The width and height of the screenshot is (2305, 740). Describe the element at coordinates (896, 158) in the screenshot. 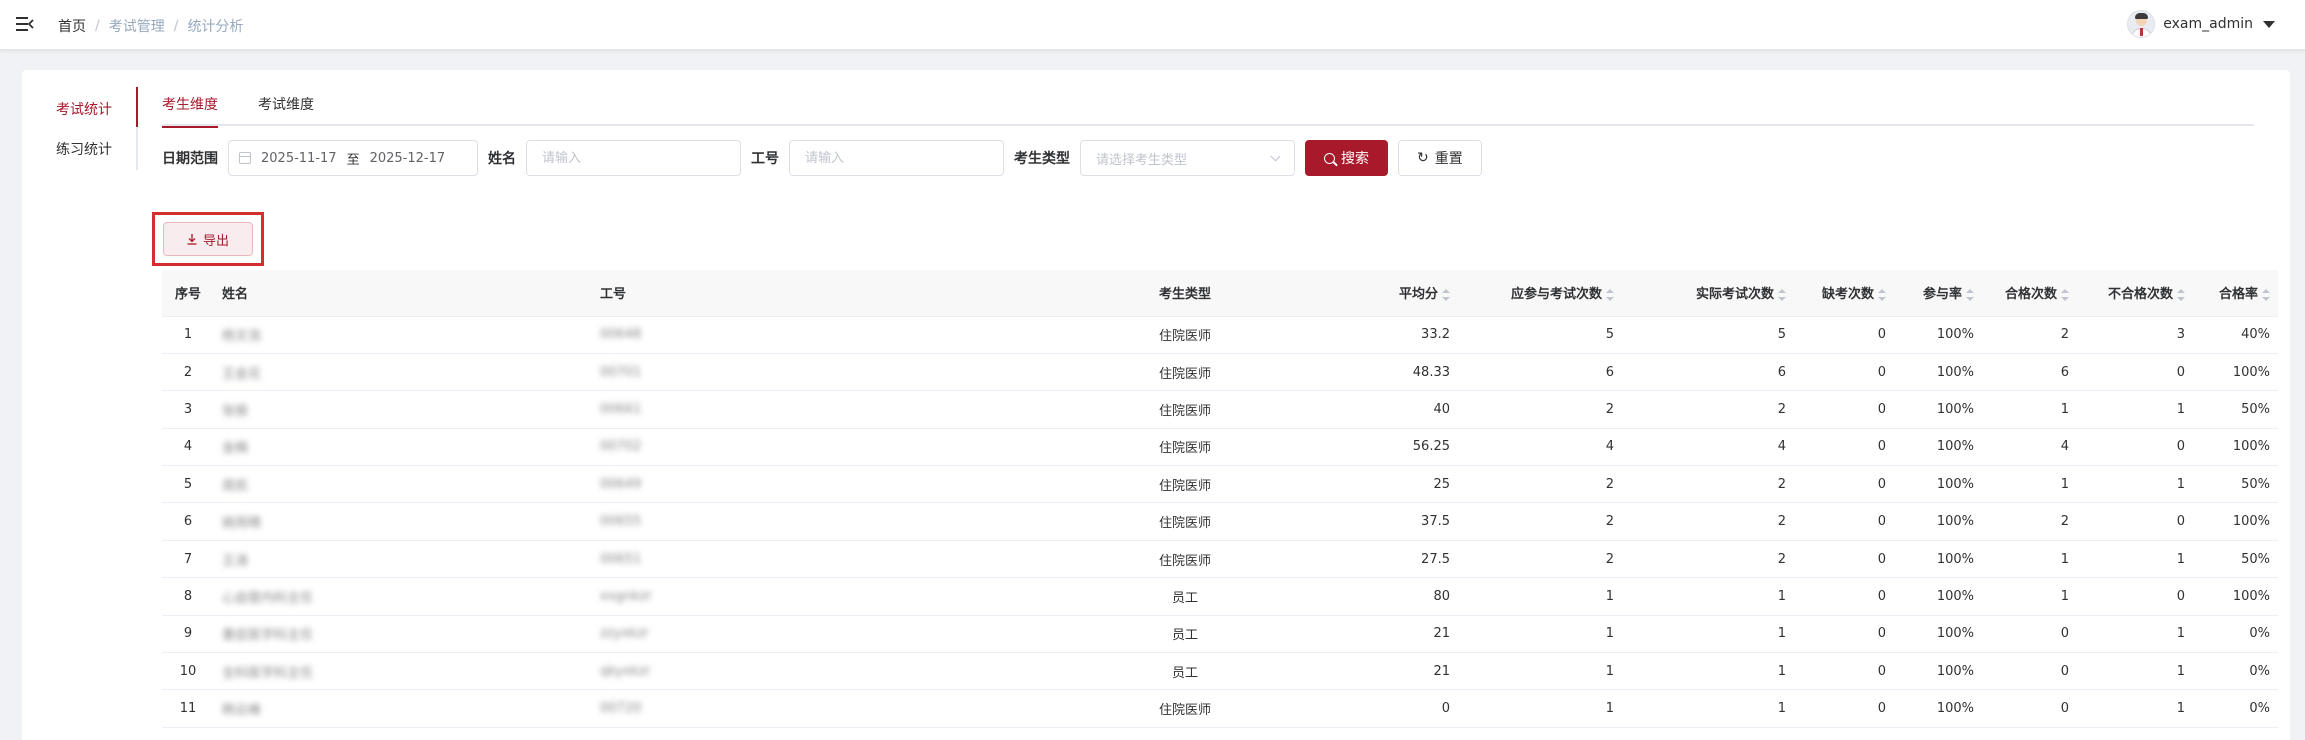

I see `job-number-input` at that location.